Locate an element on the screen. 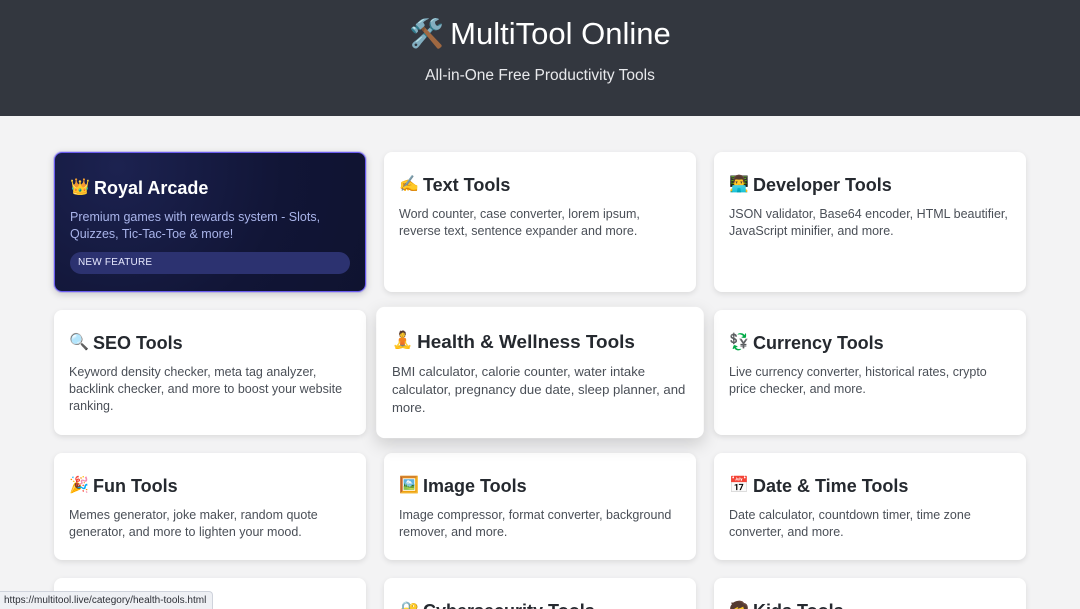  card-title-text: Health & Wellness Tools is located at coordinates (526, 342).